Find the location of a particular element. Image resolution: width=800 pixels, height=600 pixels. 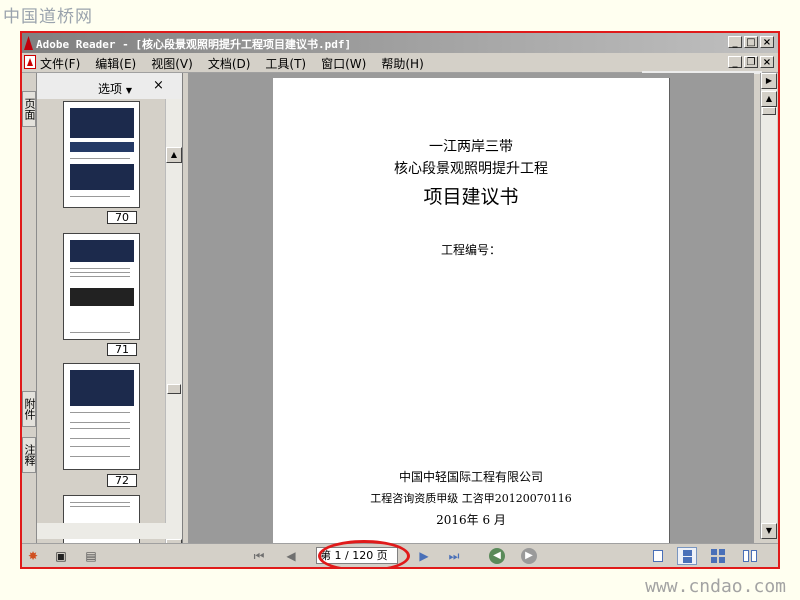

options-menu: 选项 ▼ is located at coordinates (115, 88).